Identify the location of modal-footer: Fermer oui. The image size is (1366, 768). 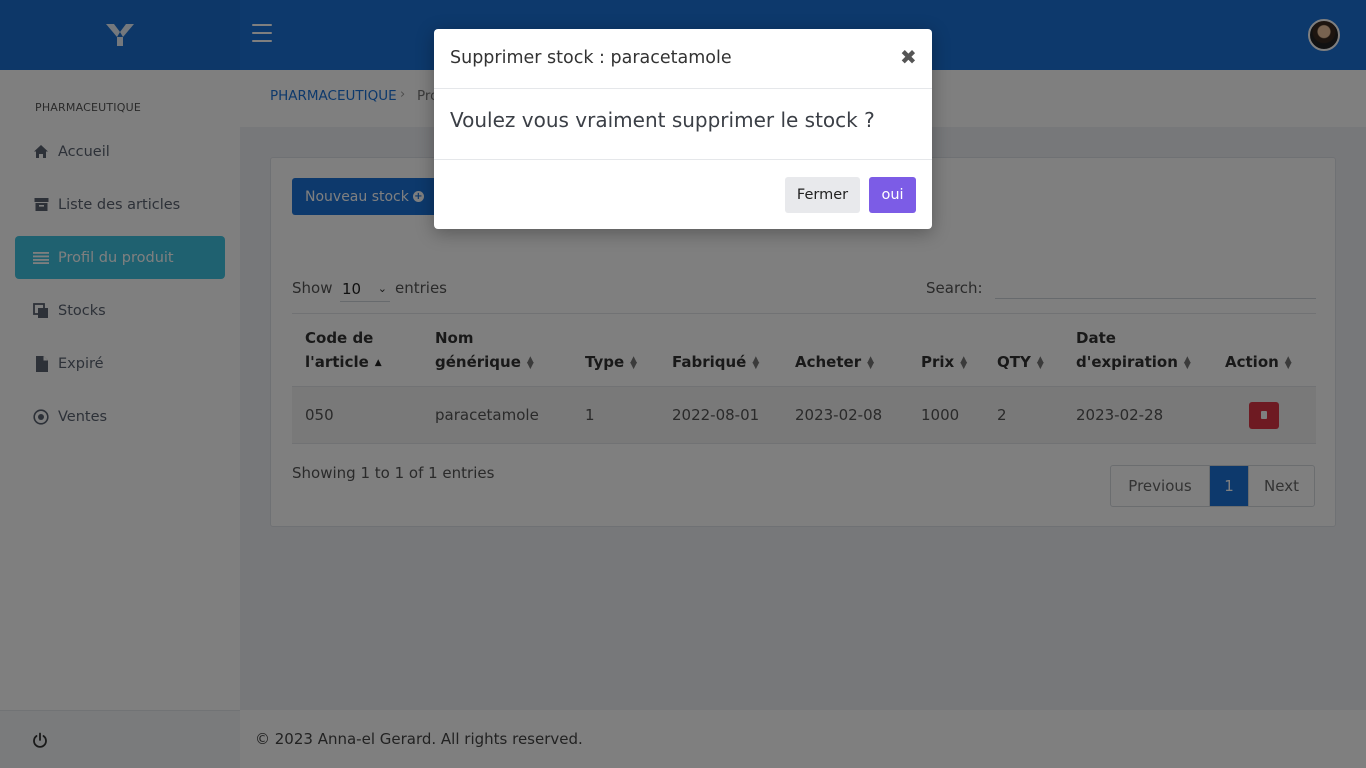
(683, 194).